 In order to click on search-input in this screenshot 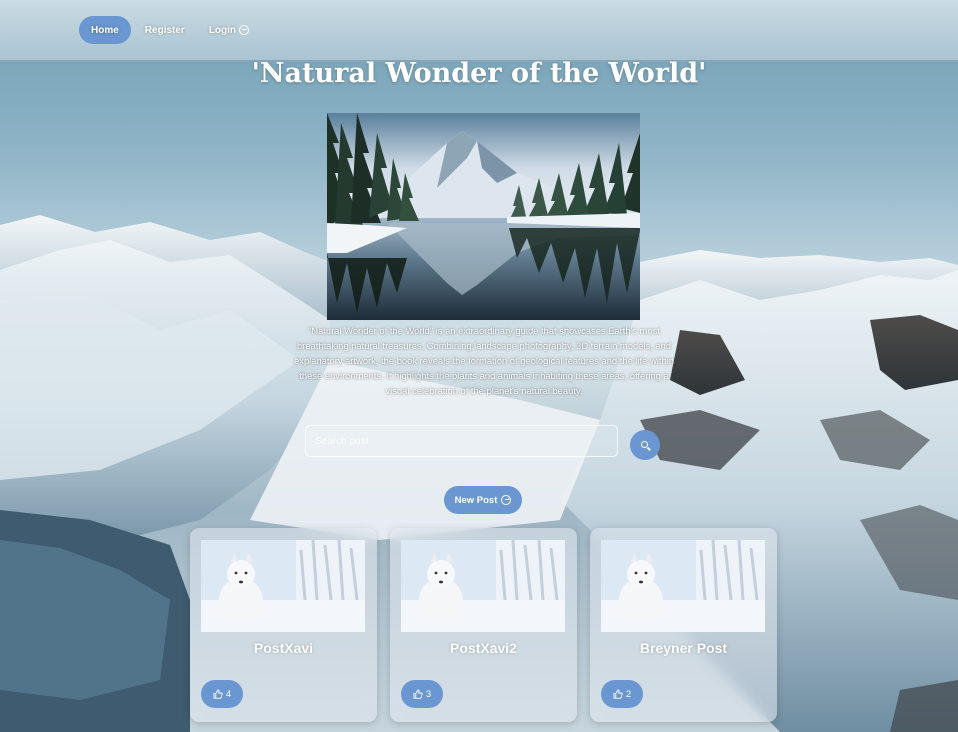, I will do `click(461, 441)`.